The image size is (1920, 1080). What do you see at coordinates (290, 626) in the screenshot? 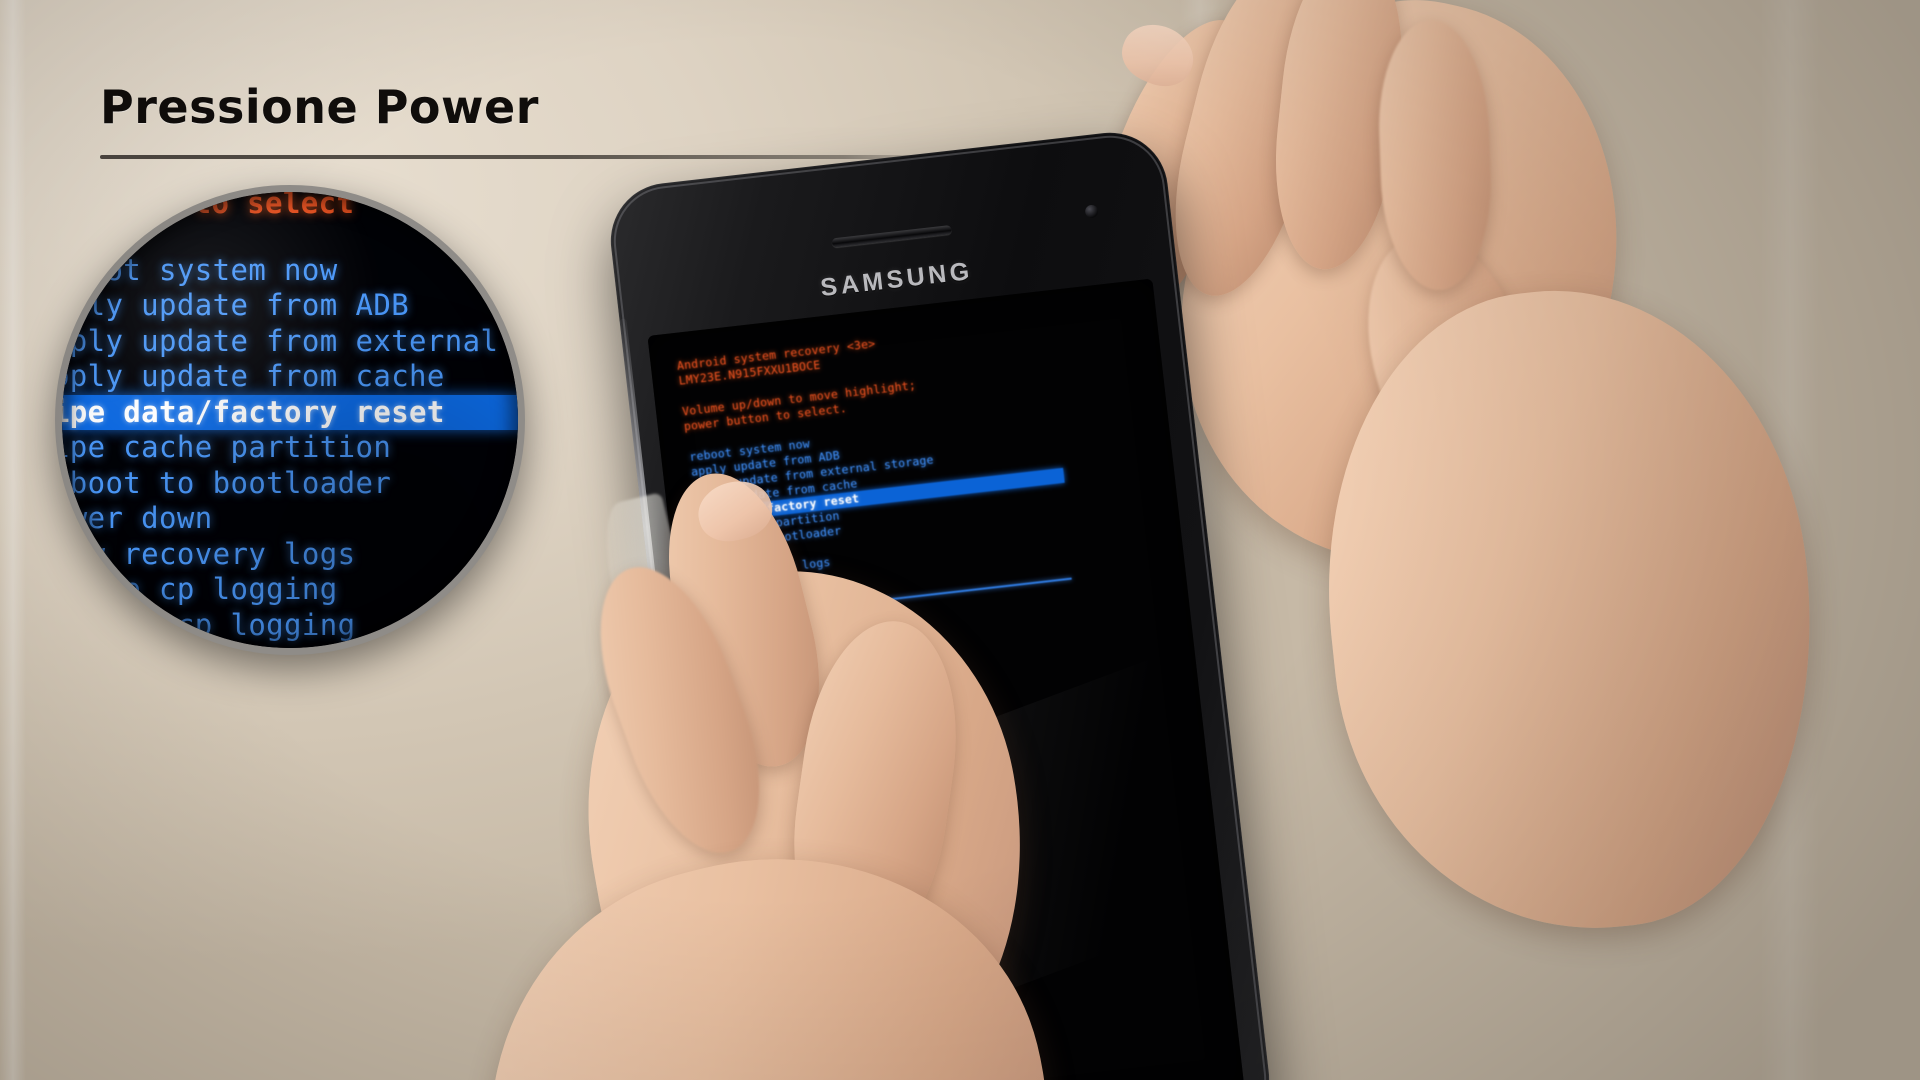
I see `magnified-item-disable-cp-logging: Disable cp logging` at bounding box center [290, 626].